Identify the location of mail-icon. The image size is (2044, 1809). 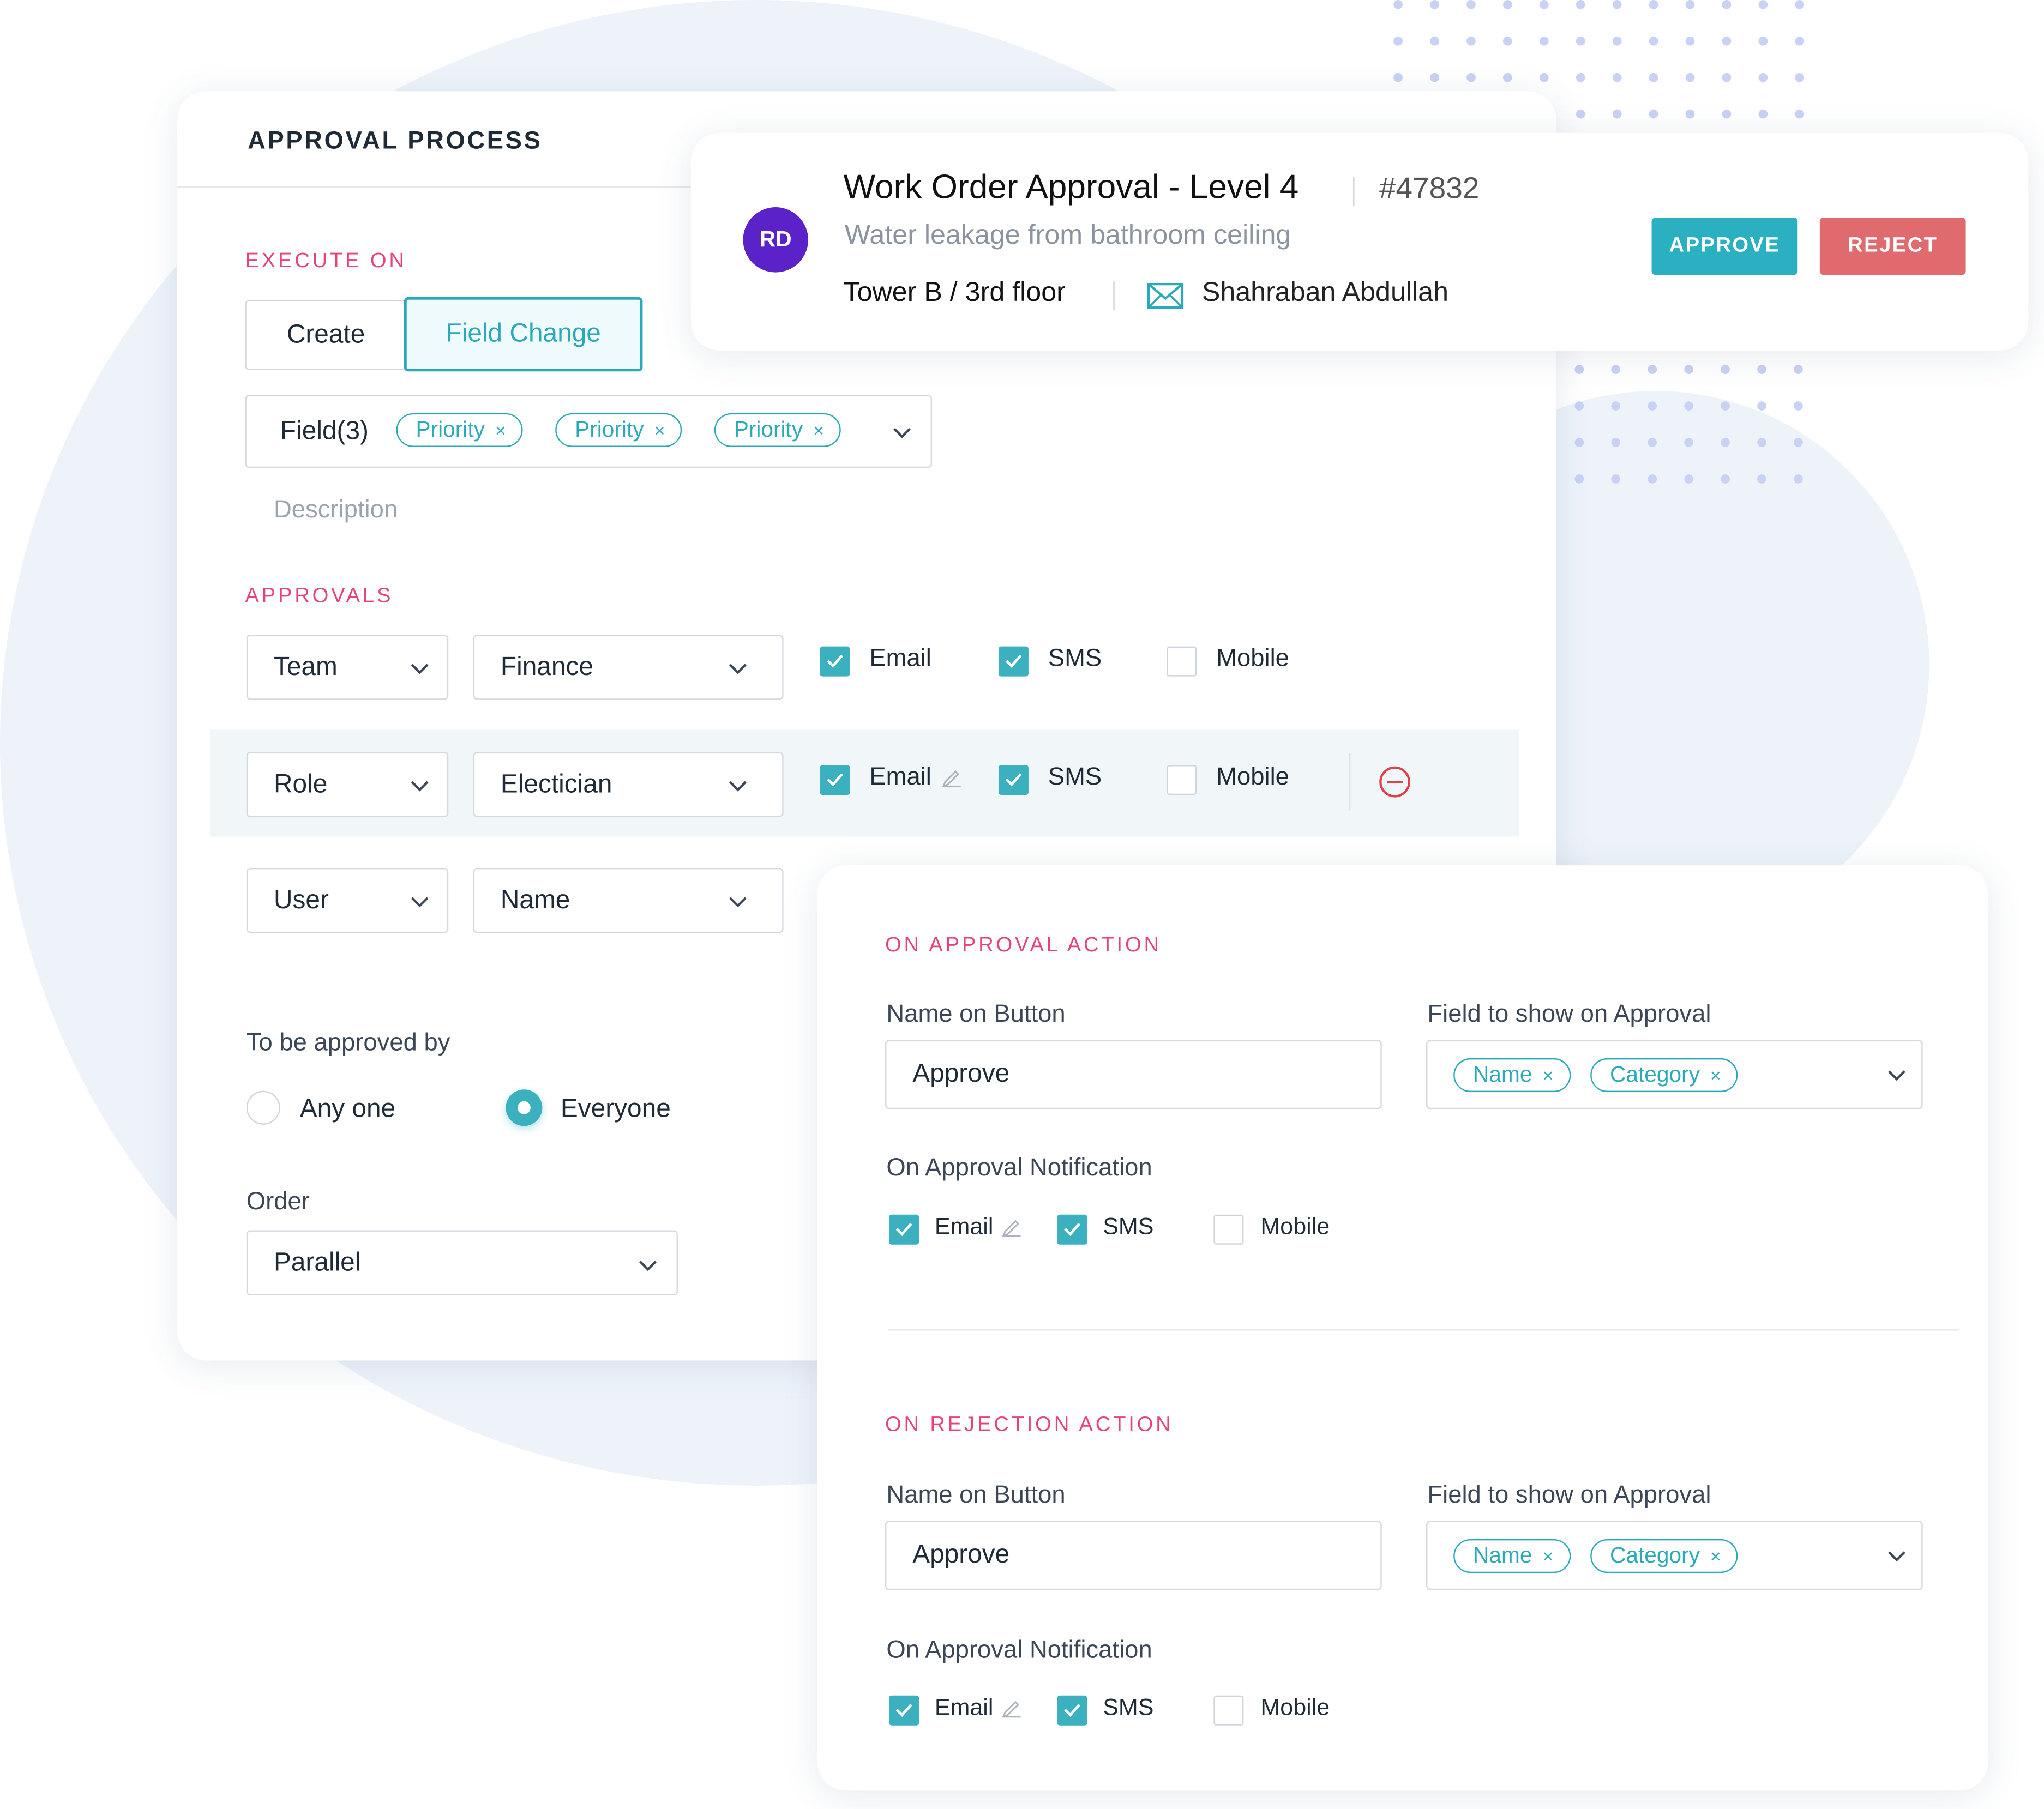
(1165, 295).